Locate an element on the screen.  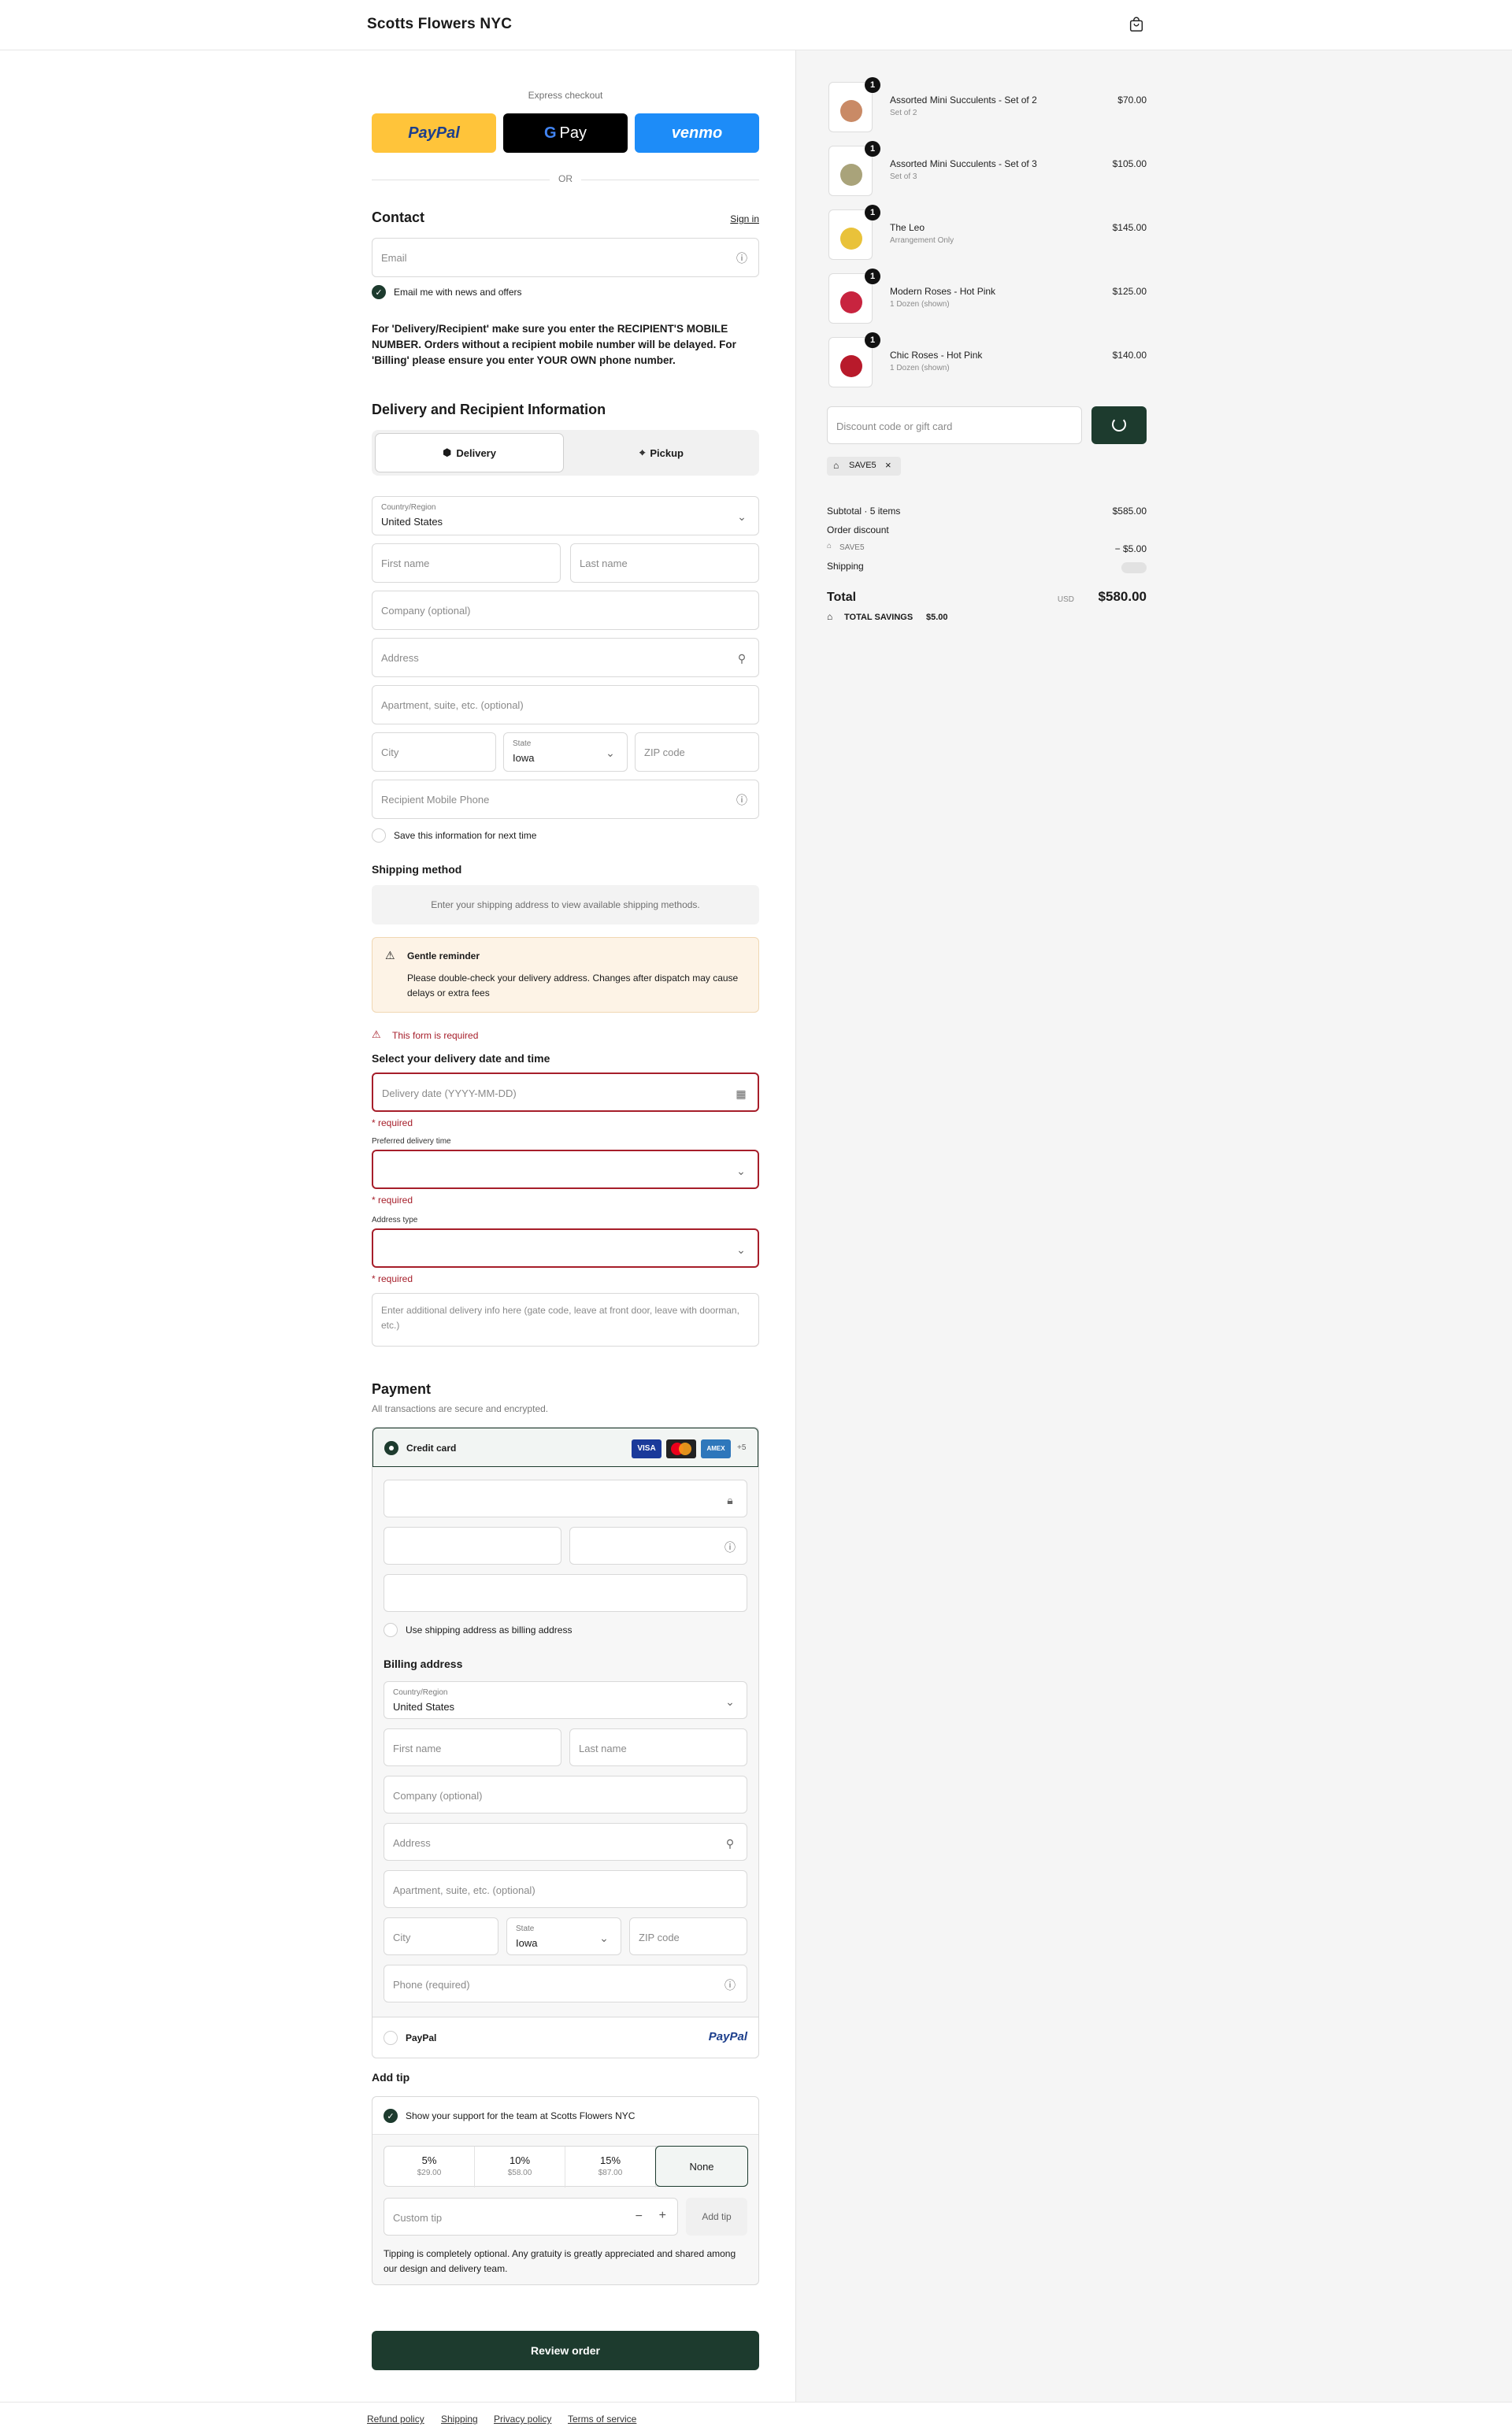
shopping-bag-icon is located at coordinates (1136, 24).